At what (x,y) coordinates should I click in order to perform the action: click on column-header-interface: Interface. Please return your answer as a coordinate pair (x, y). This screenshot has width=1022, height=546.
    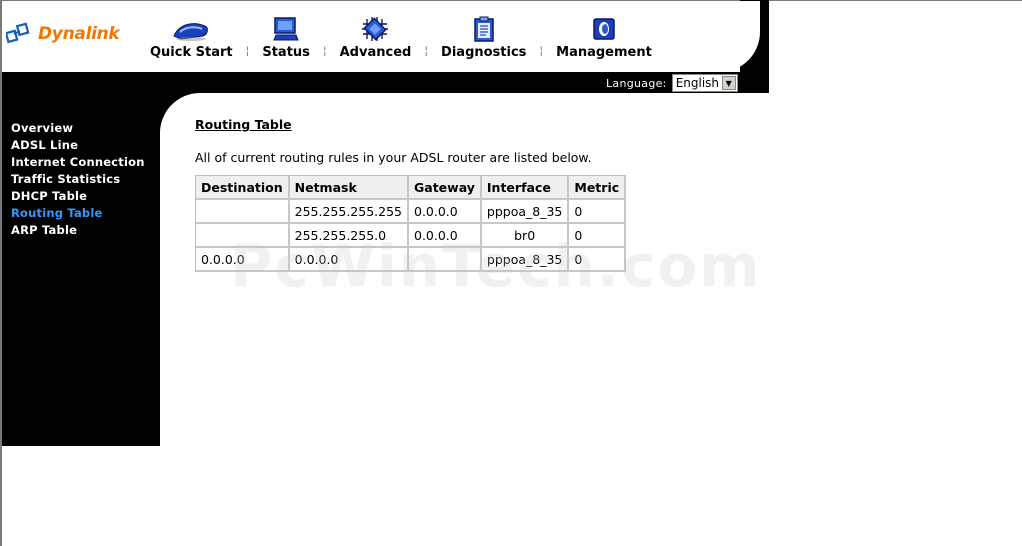
    Looking at the image, I should click on (525, 188).